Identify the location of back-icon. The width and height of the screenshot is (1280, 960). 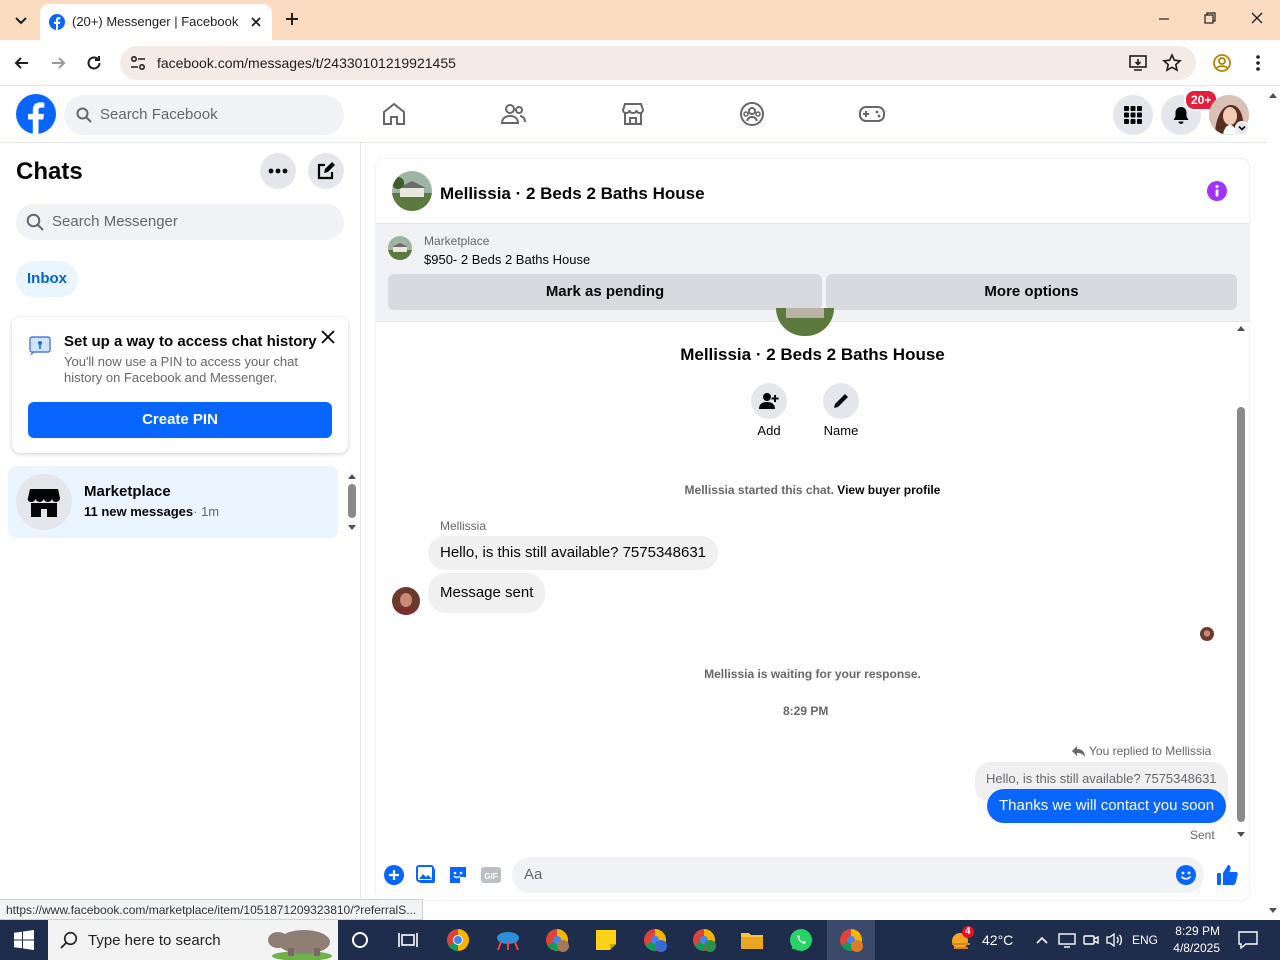
(22, 63).